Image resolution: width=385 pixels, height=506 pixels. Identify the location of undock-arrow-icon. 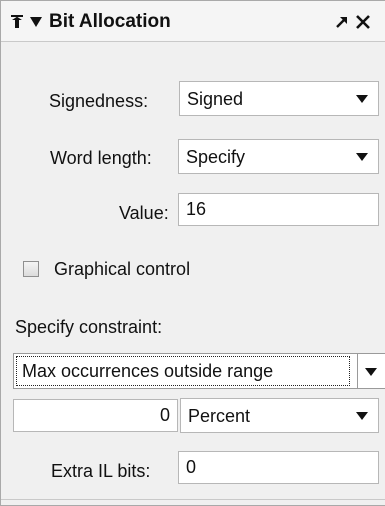
(342, 22).